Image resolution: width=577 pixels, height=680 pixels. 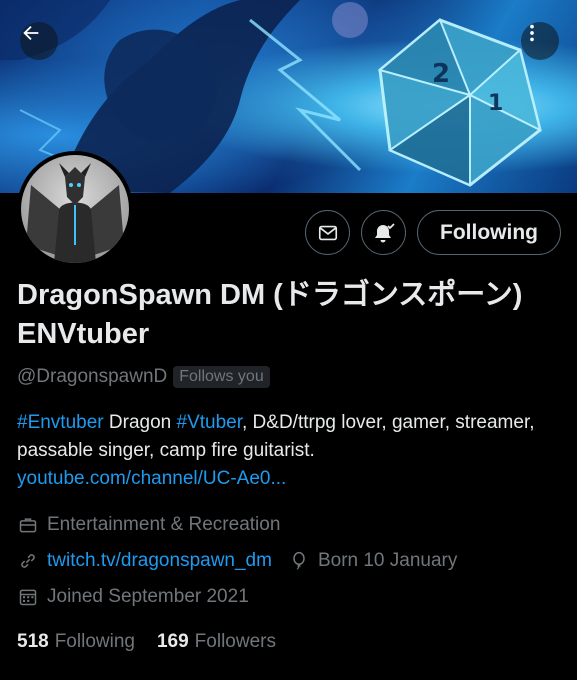 What do you see at coordinates (140, 422) in the screenshot?
I see `bio-text: Dragon` at bounding box center [140, 422].